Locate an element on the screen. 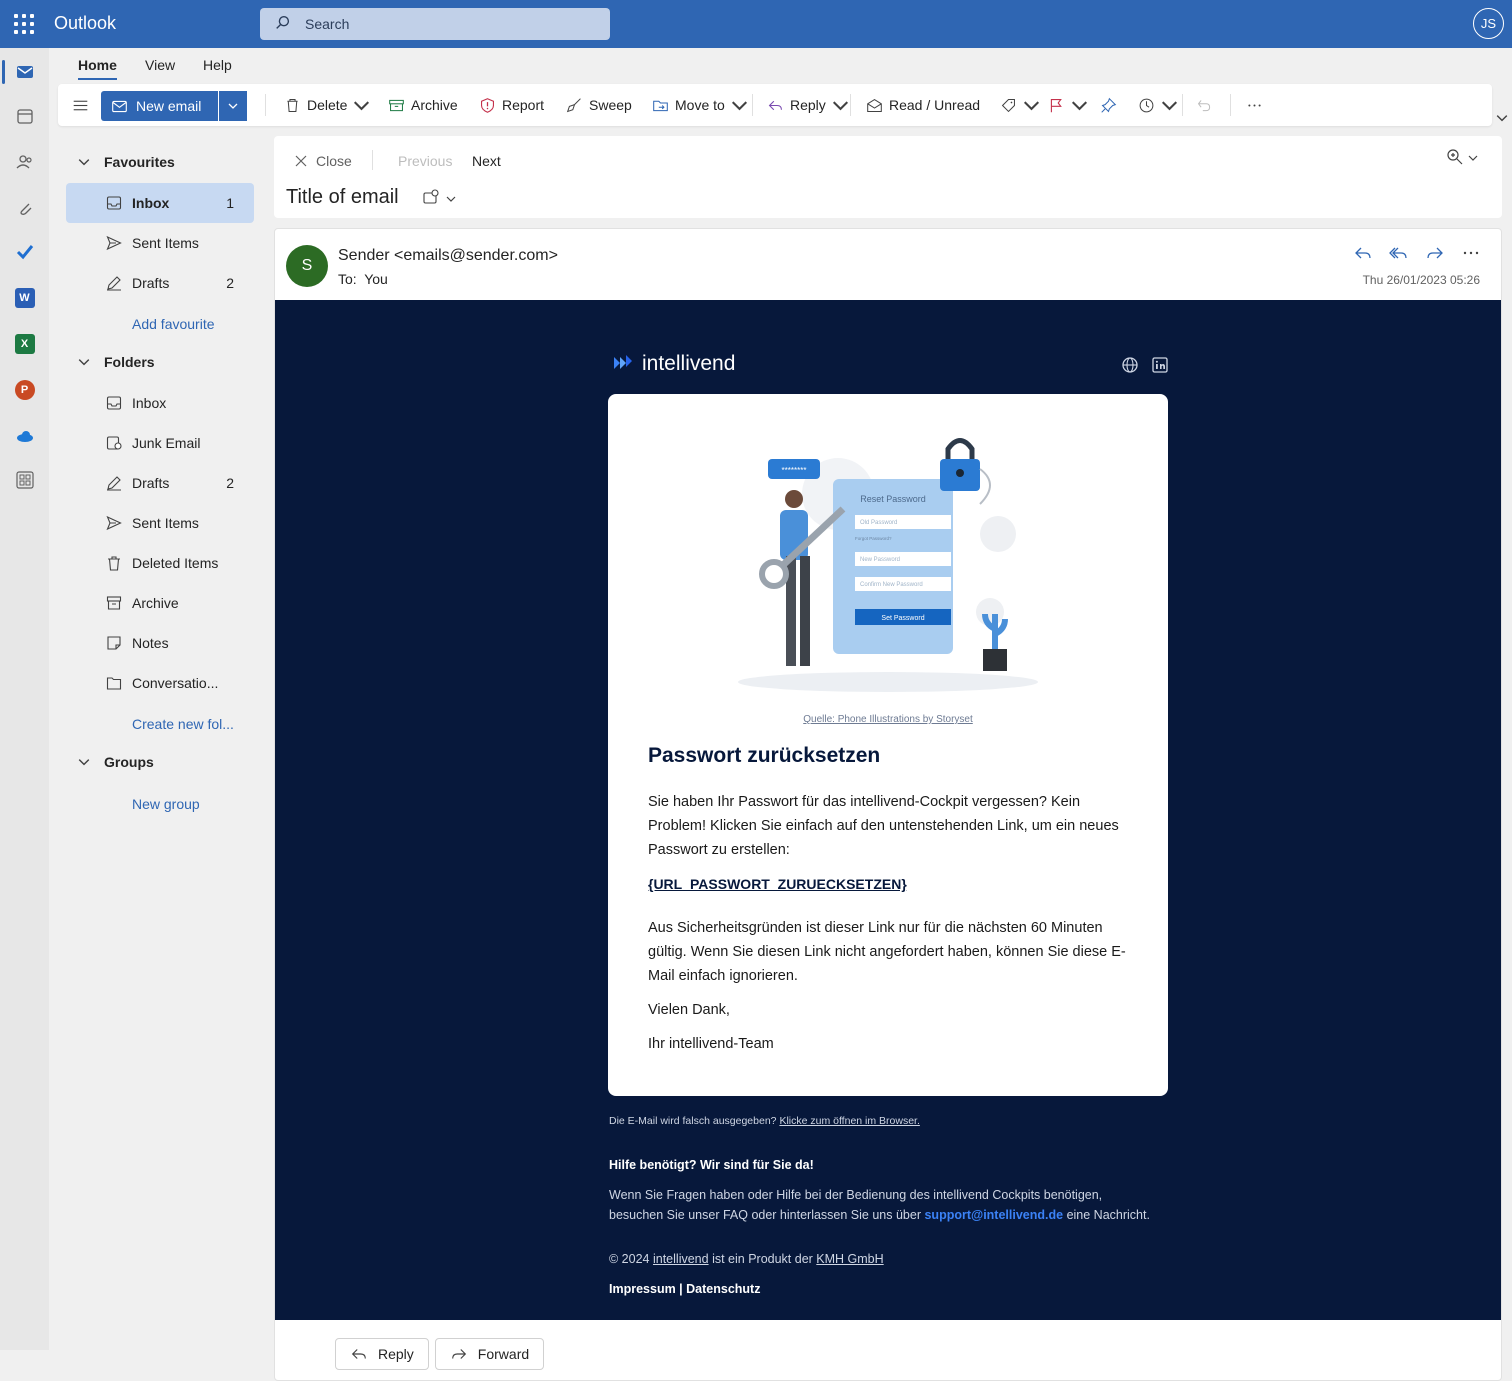 This screenshot has height=1381, width=1512. excel-icon: X is located at coordinates (24, 344).